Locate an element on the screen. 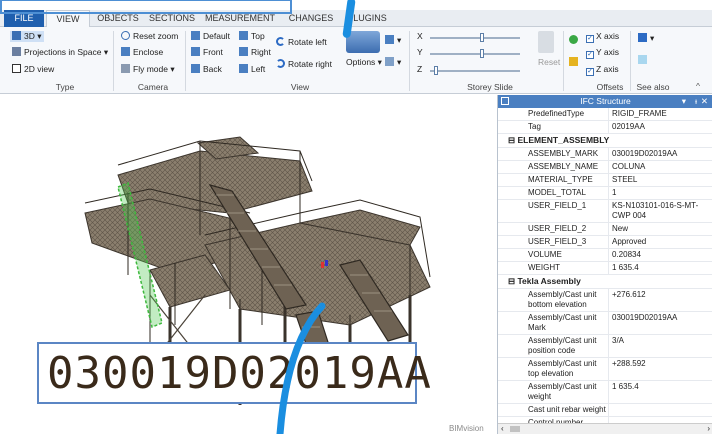 This screenshot has width=712, height=434. annotation-stroke-bottom is located at coordinates (301, 368).